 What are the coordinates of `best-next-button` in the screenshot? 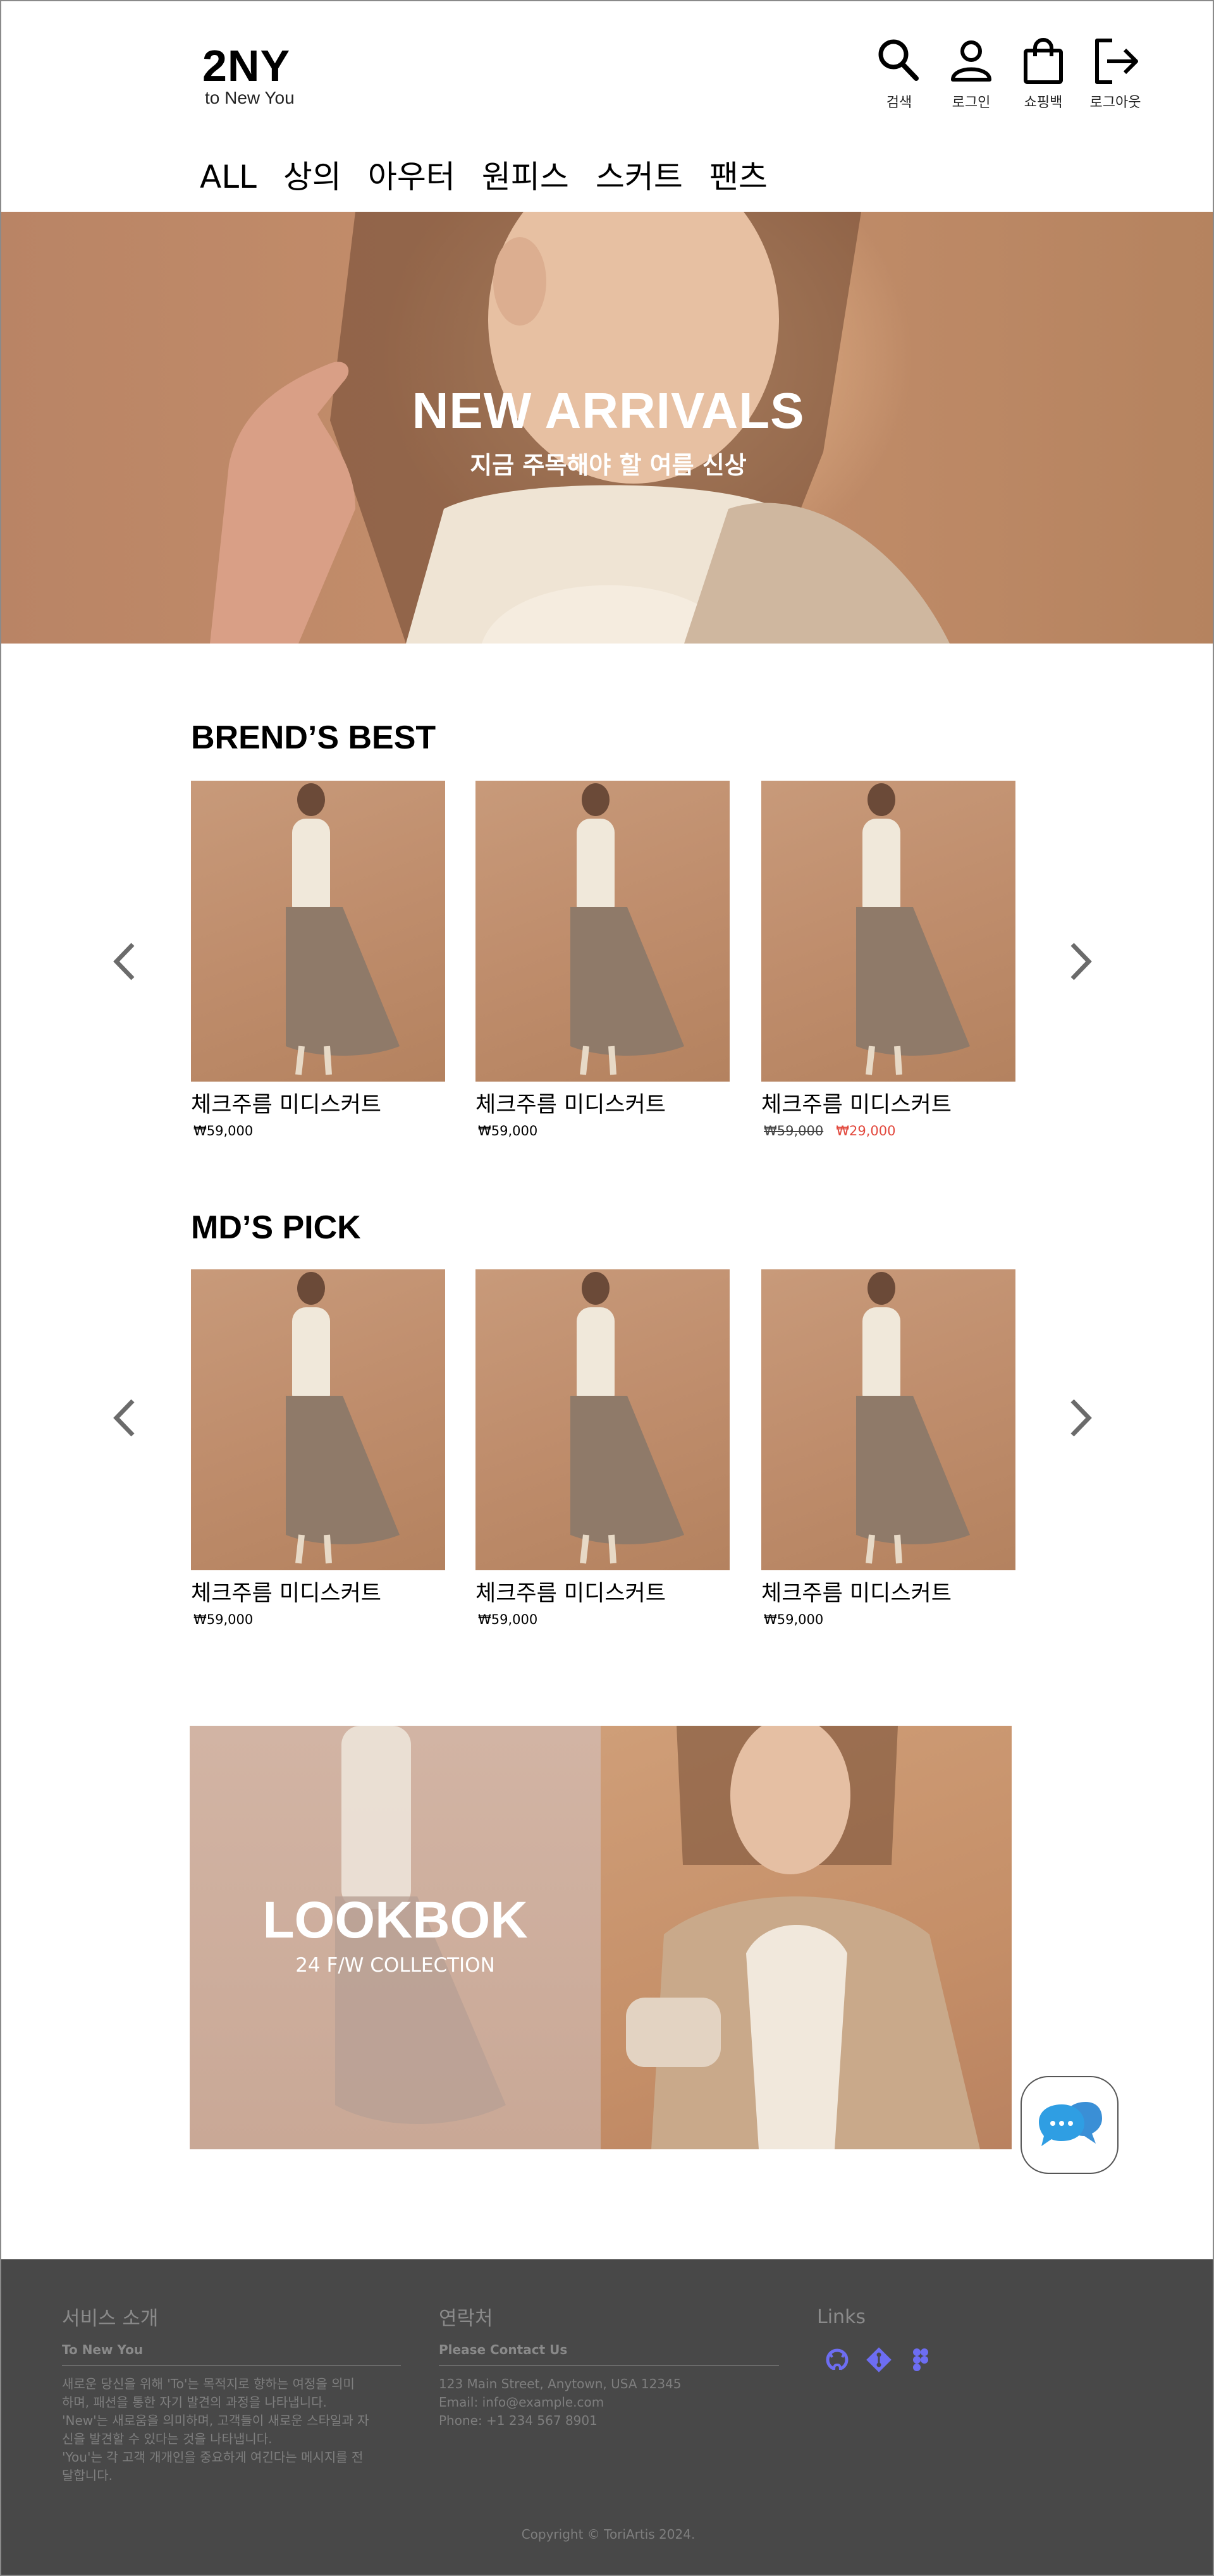 It's located at (1080, 961).